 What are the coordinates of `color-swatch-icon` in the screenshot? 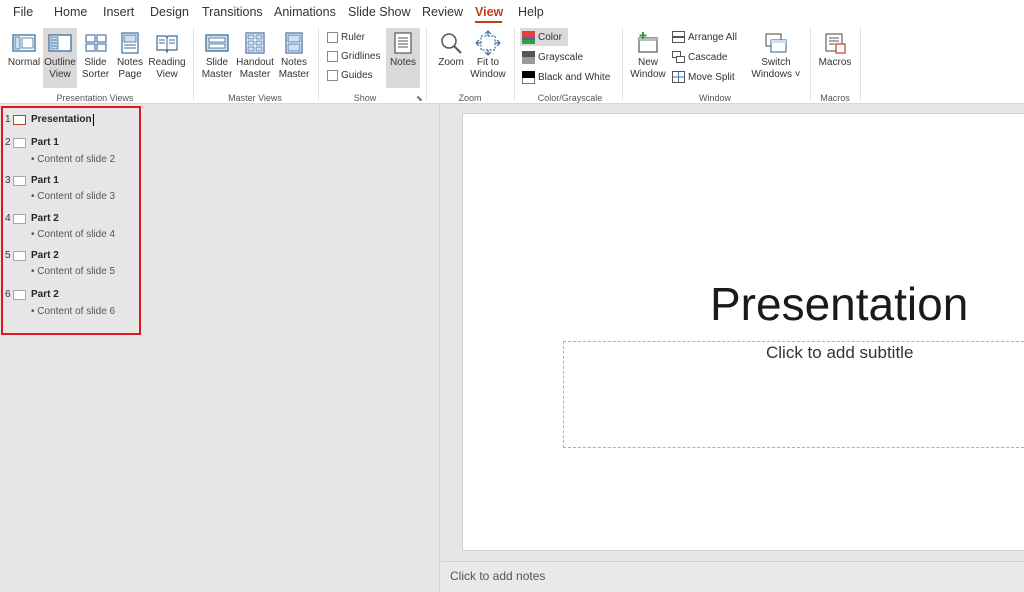 It's located at (528, 37).